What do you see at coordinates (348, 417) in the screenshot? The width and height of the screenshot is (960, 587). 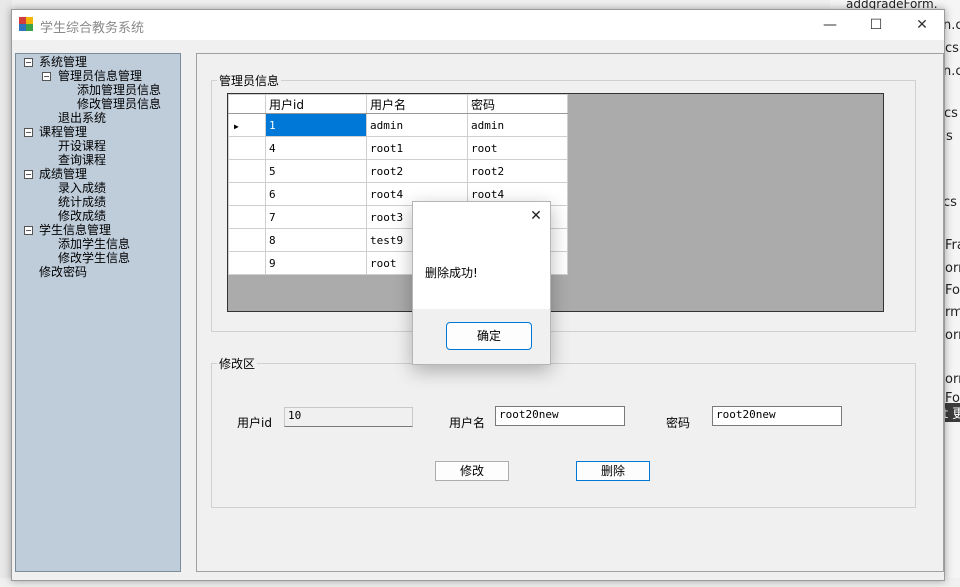 I see `user-id-field: 10` at bounding box center [348, 417].